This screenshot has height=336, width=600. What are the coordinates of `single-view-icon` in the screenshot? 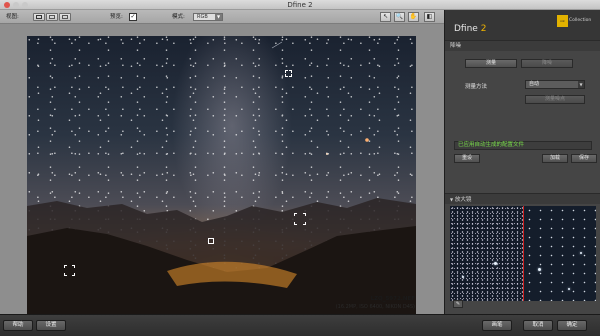 It's located at (39, 17).